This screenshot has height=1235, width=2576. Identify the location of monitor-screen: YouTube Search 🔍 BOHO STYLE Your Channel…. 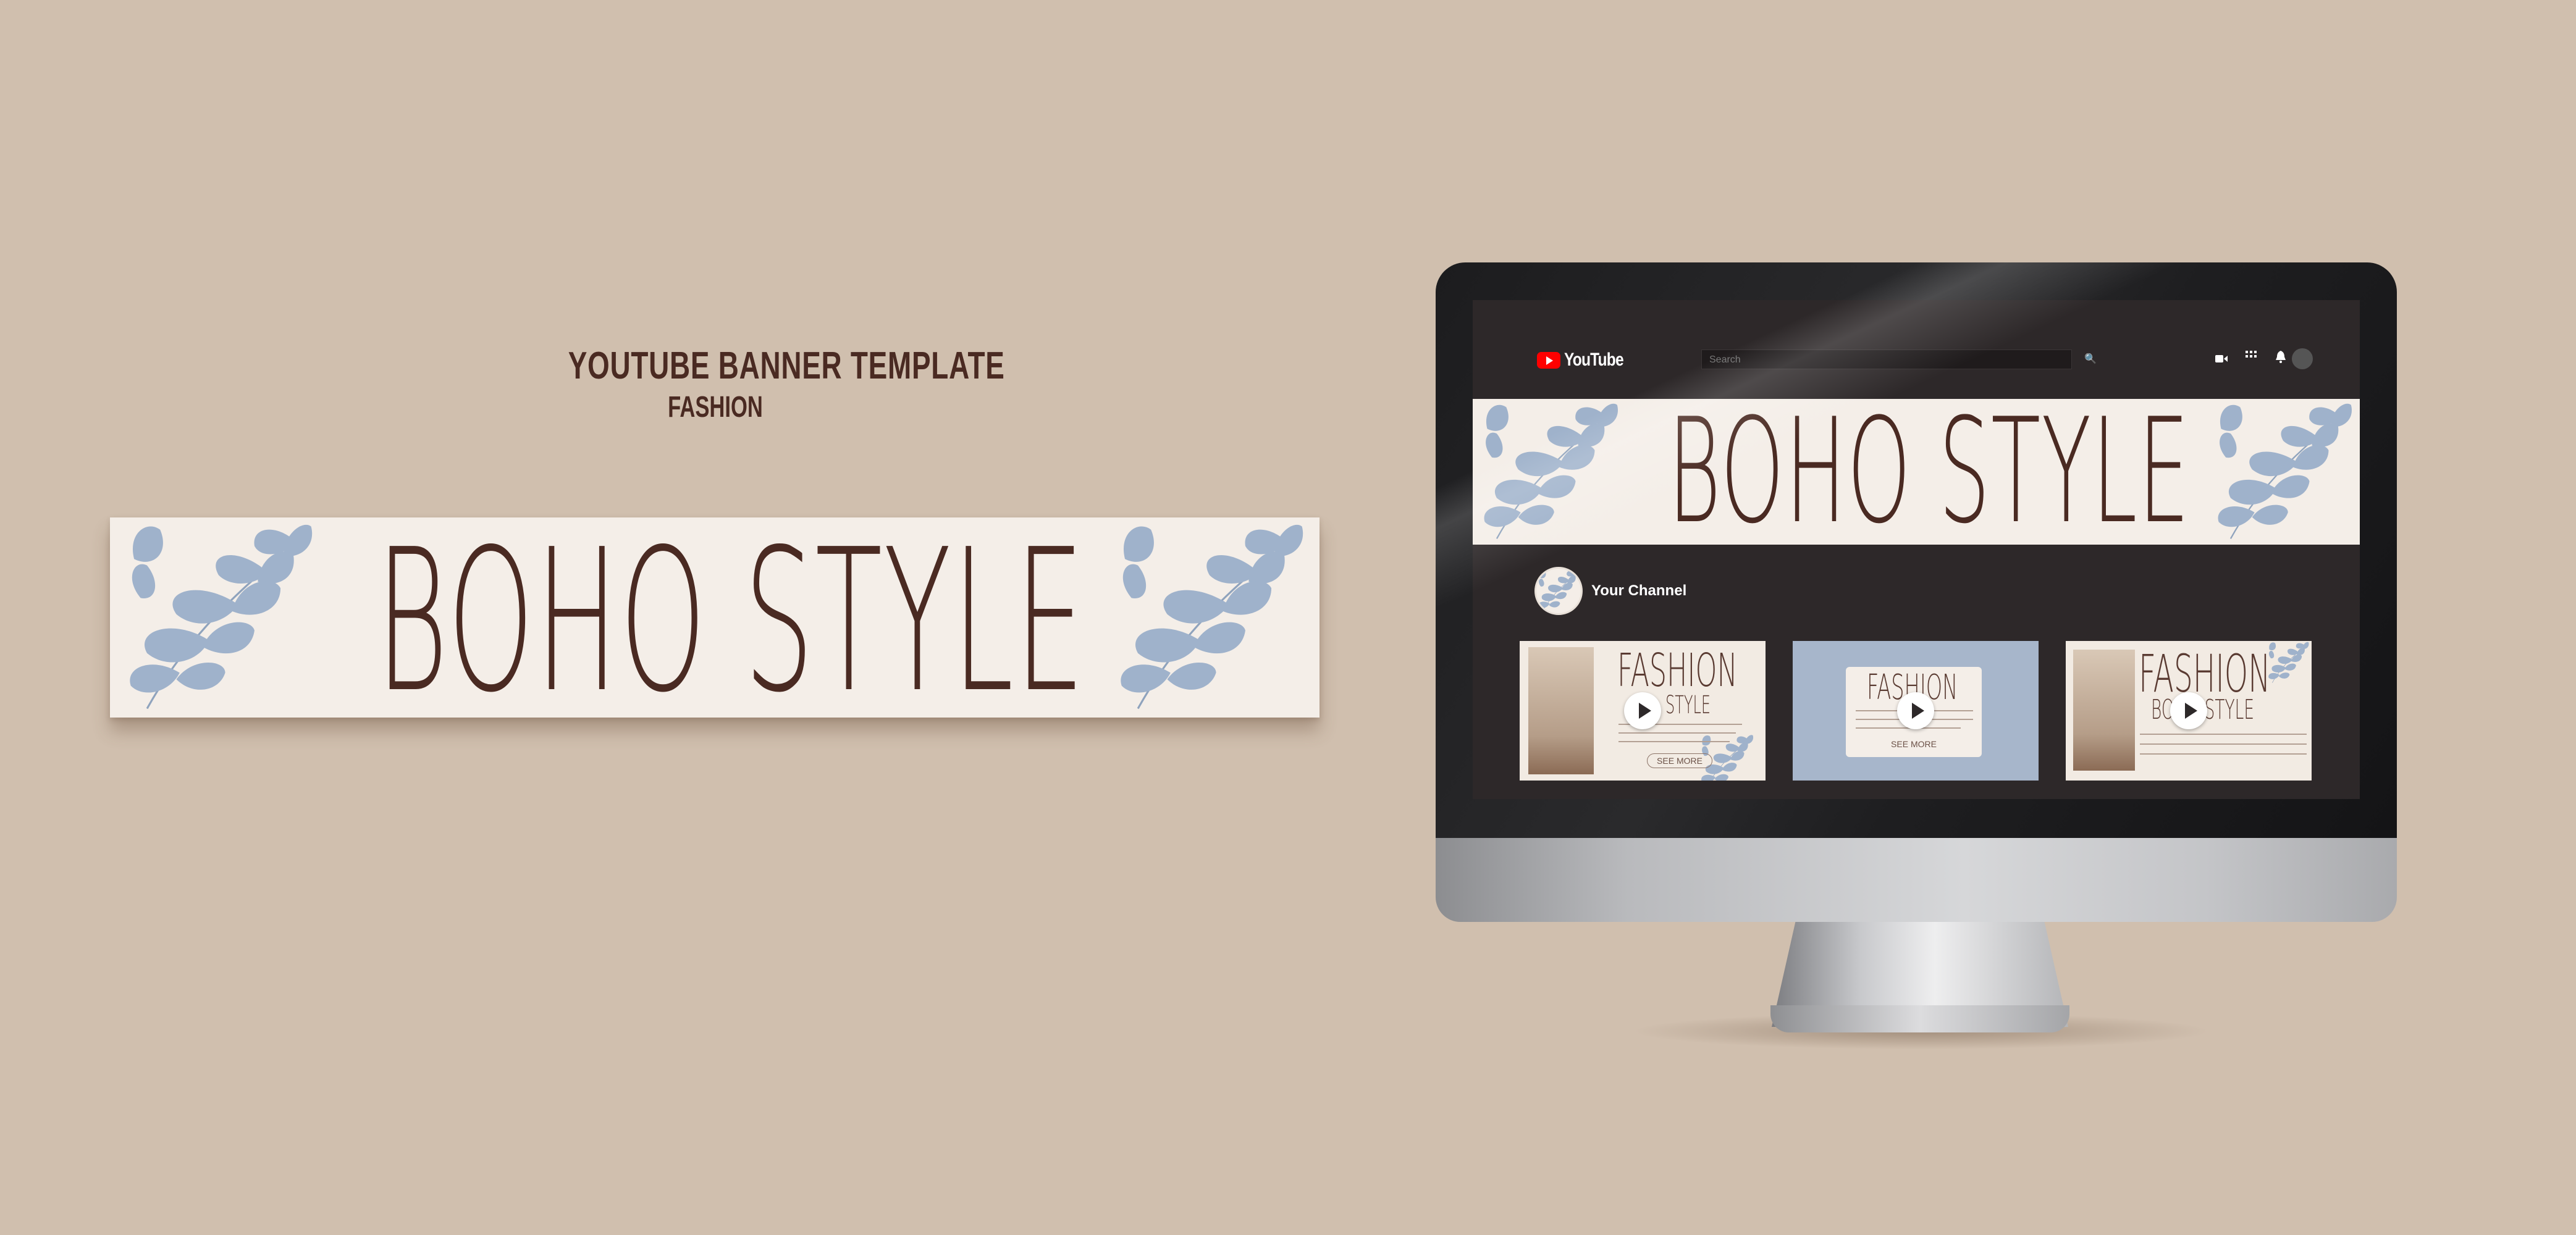
(1916, 549).